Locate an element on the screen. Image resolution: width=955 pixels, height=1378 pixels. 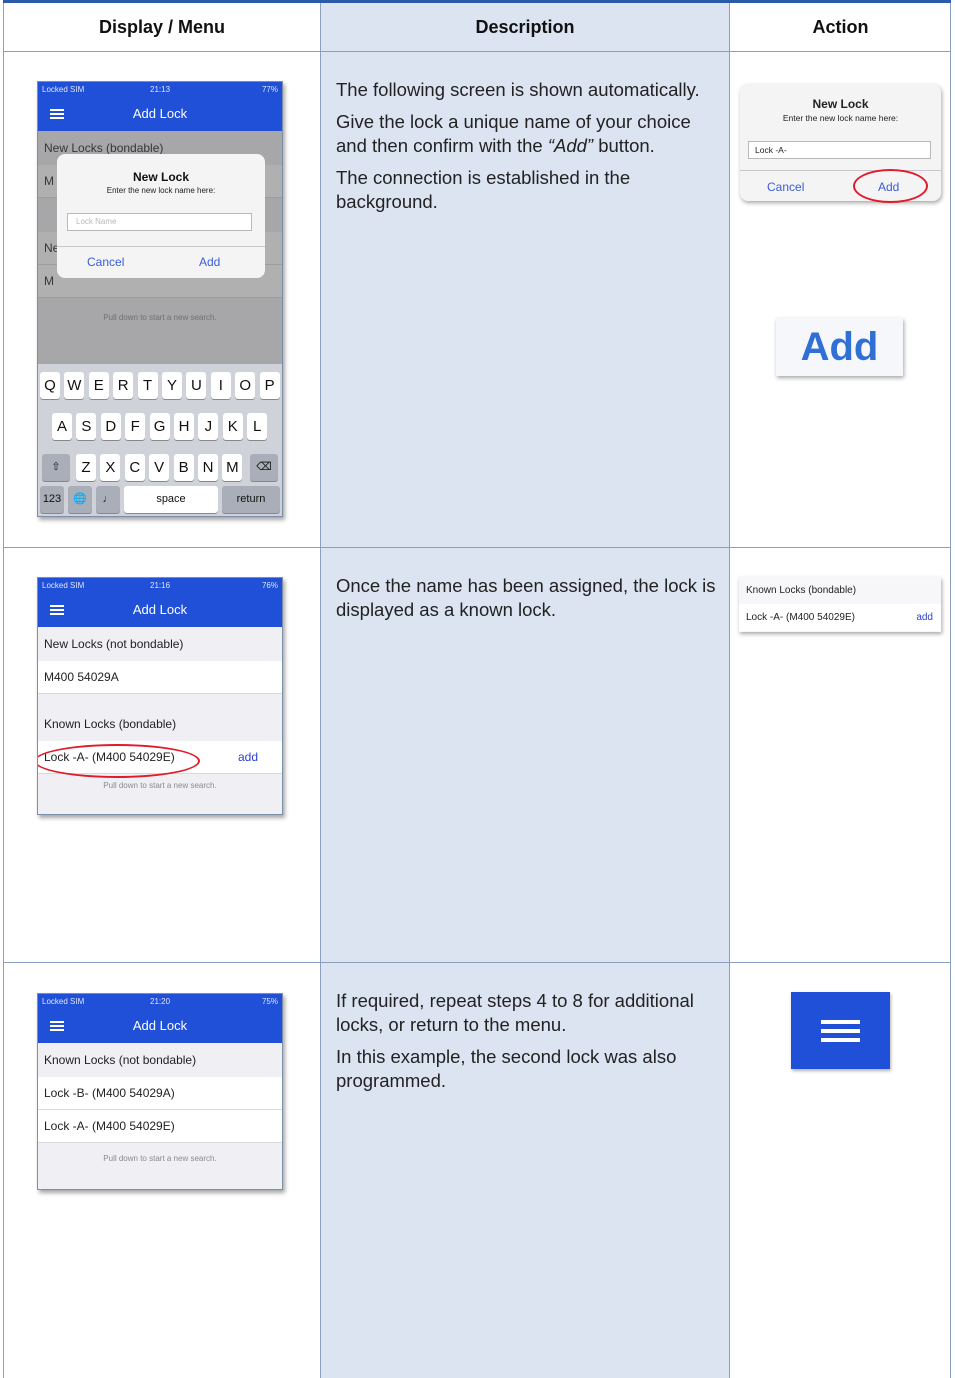
key-k: K is located at coordinates (232, 426).